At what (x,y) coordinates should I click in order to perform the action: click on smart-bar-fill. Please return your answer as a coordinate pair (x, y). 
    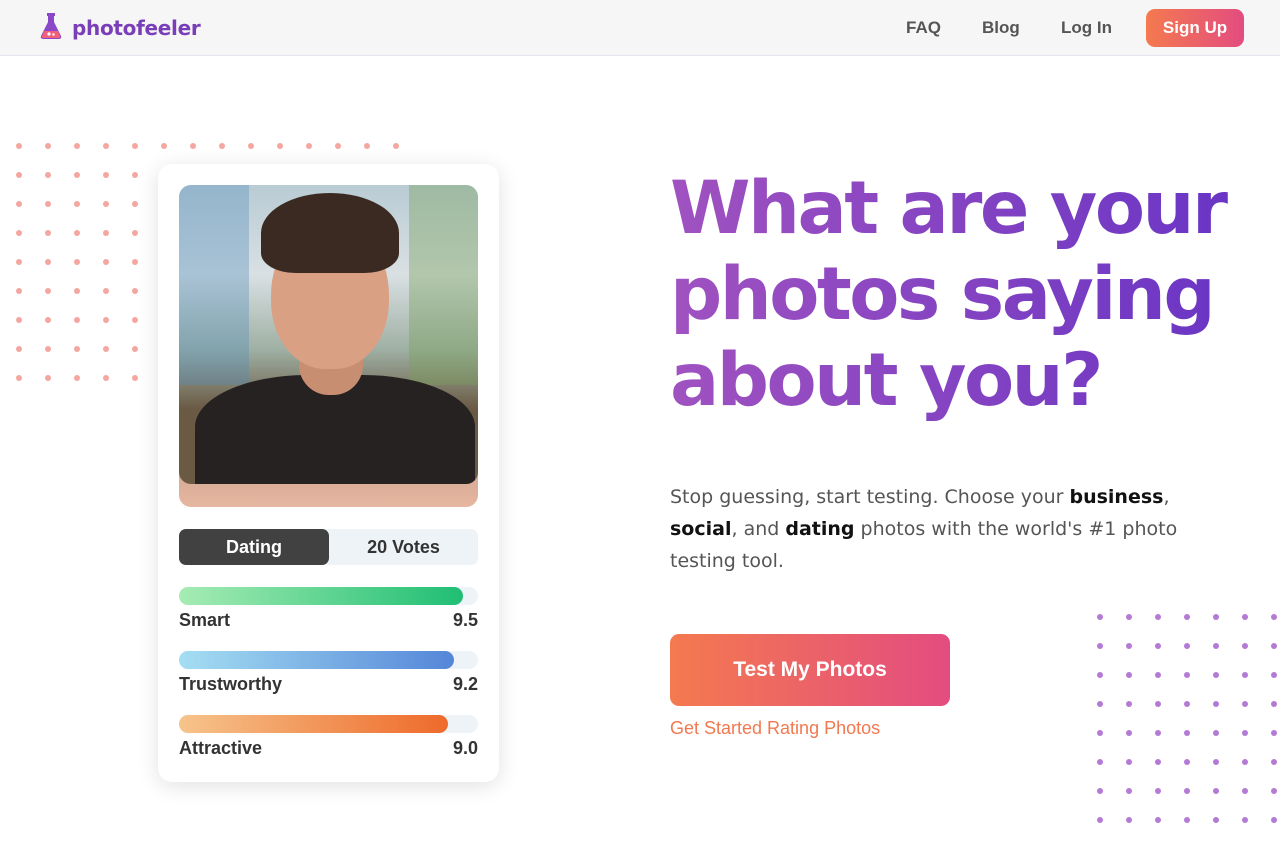
    Looking at the image, I should click on (321, 596).